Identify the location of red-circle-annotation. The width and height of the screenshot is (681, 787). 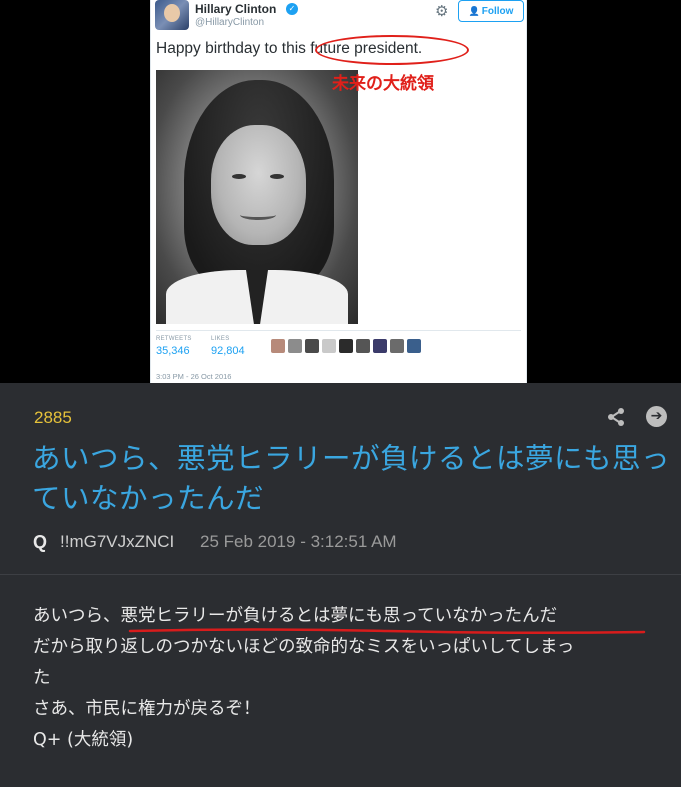
(392, 50).